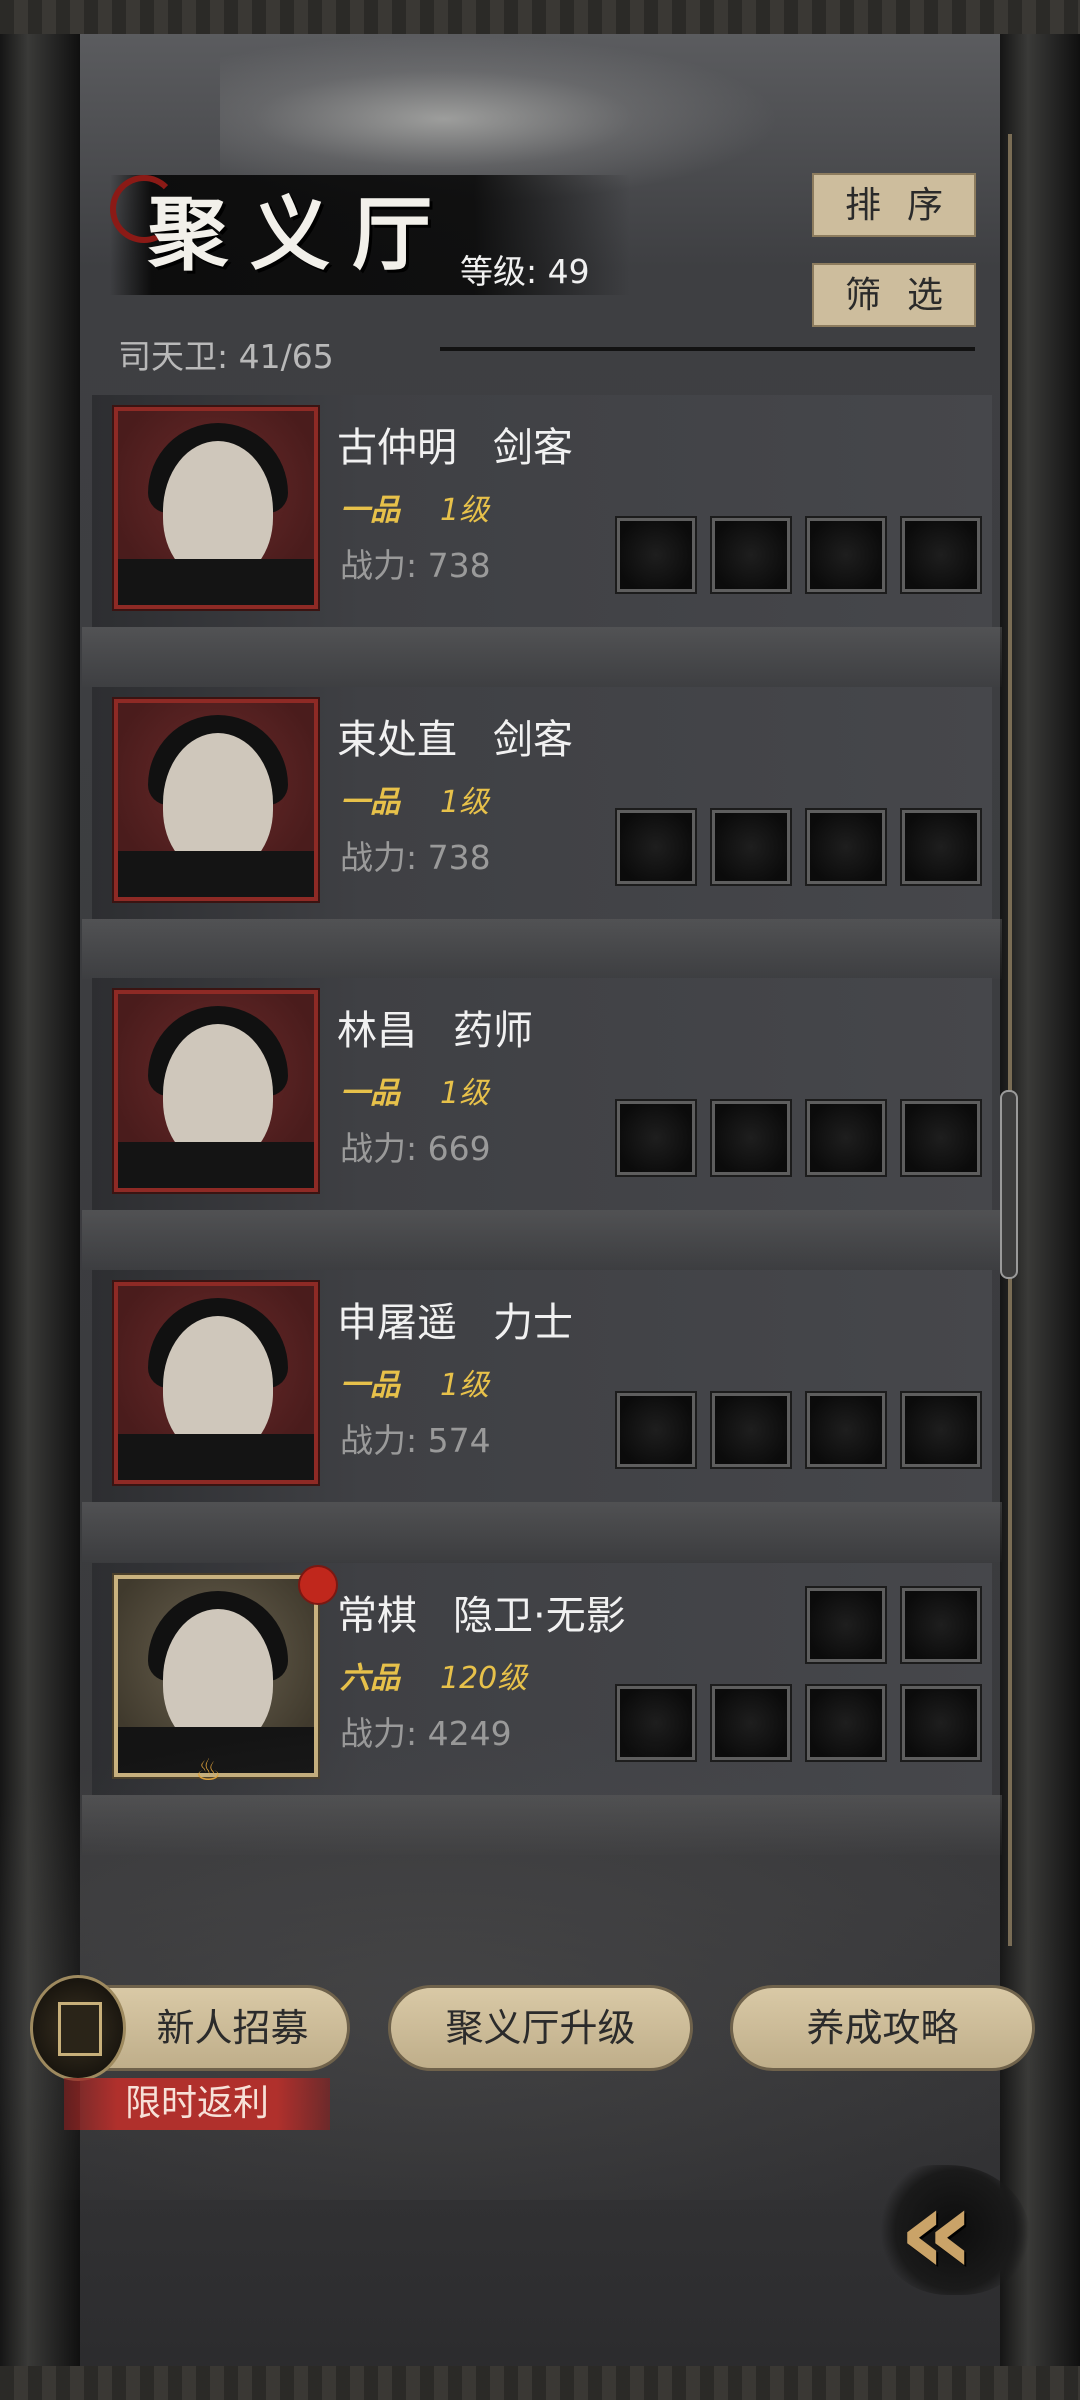  I want to click on hero-name-line: 林昌 药师, so click(435, 1027).